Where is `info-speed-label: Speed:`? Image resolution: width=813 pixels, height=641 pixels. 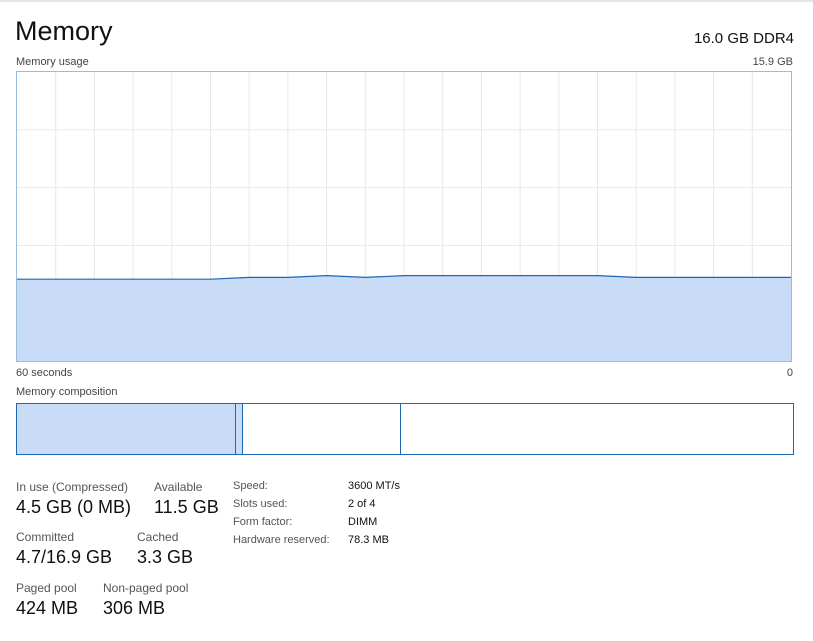 info-speed-label: Speed: is located at coordinates (250, 486).